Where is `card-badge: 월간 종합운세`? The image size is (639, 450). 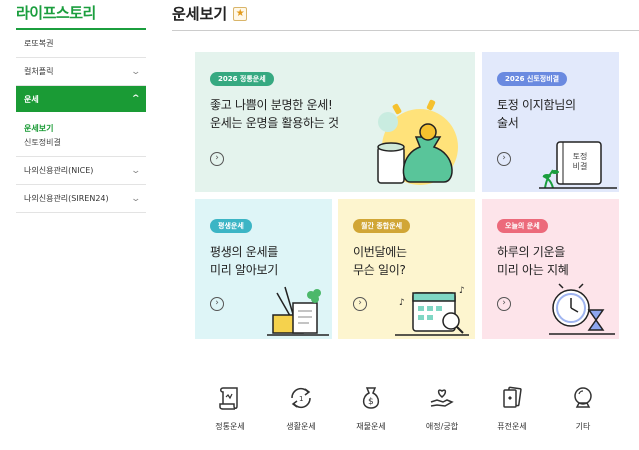
card-badge: 월간 종합운세 is located at coordinates (382, 226).